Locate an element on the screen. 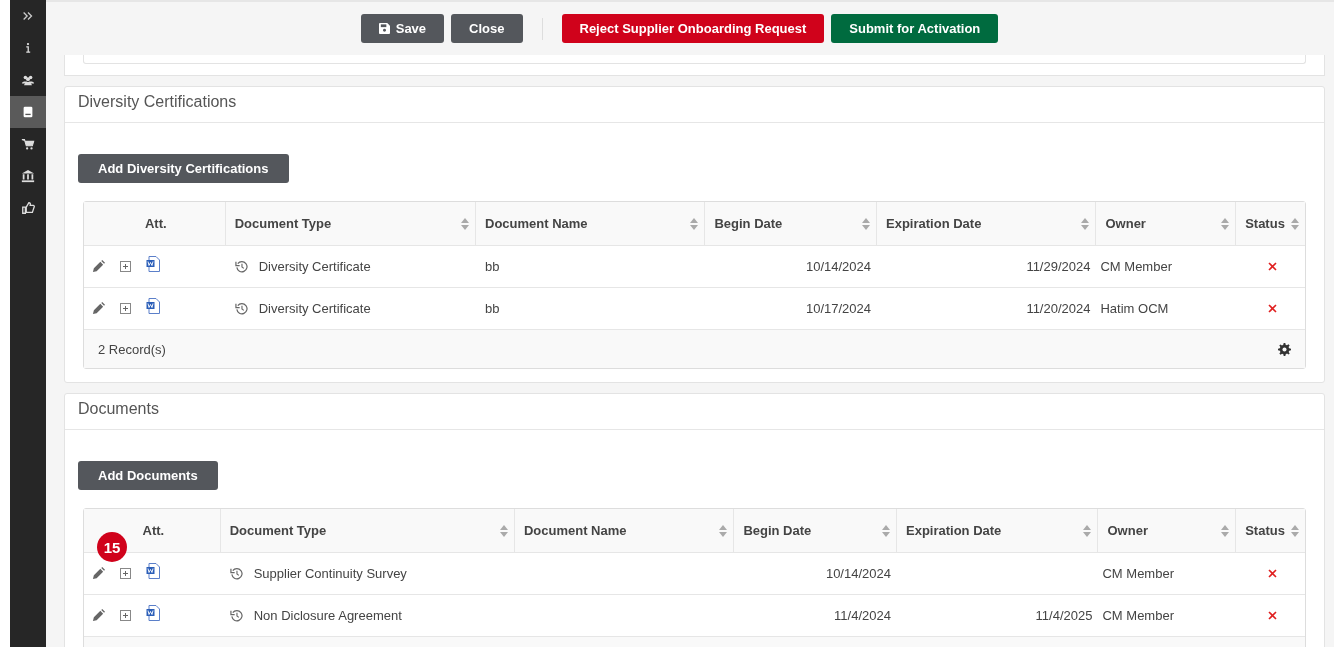  toolbar-button: Close is located at coordinates (487, 28).